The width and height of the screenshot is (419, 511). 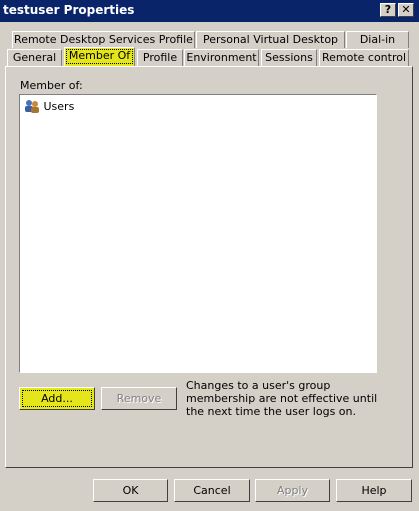 I want to click on close-button: ✕, so click(x=406, y=10).